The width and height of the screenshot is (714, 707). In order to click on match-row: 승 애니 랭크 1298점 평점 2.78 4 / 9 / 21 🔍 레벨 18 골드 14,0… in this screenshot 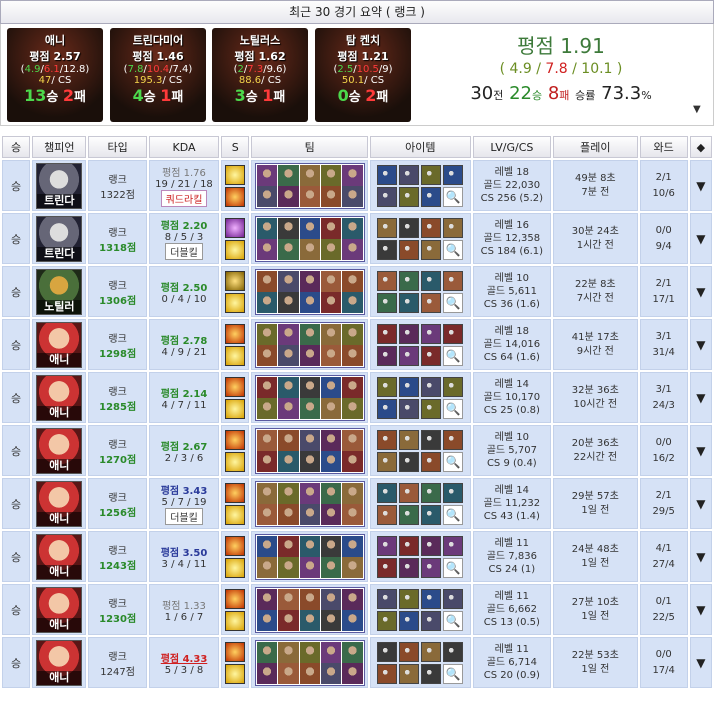, I will do `click(357, 344)`.